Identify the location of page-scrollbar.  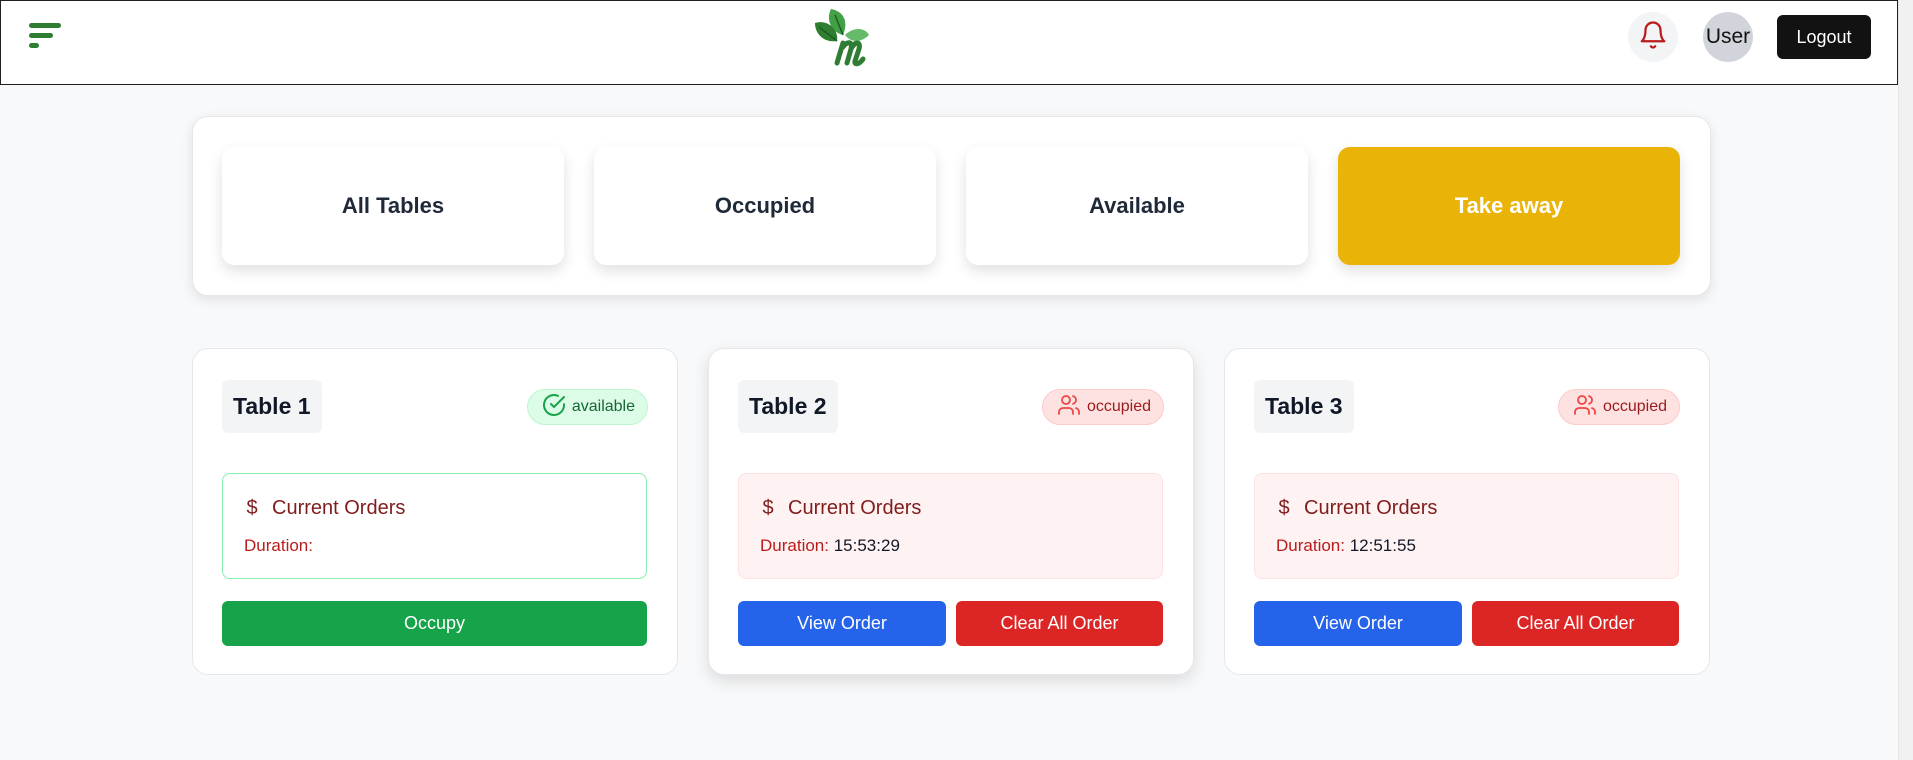
(1905, 380).